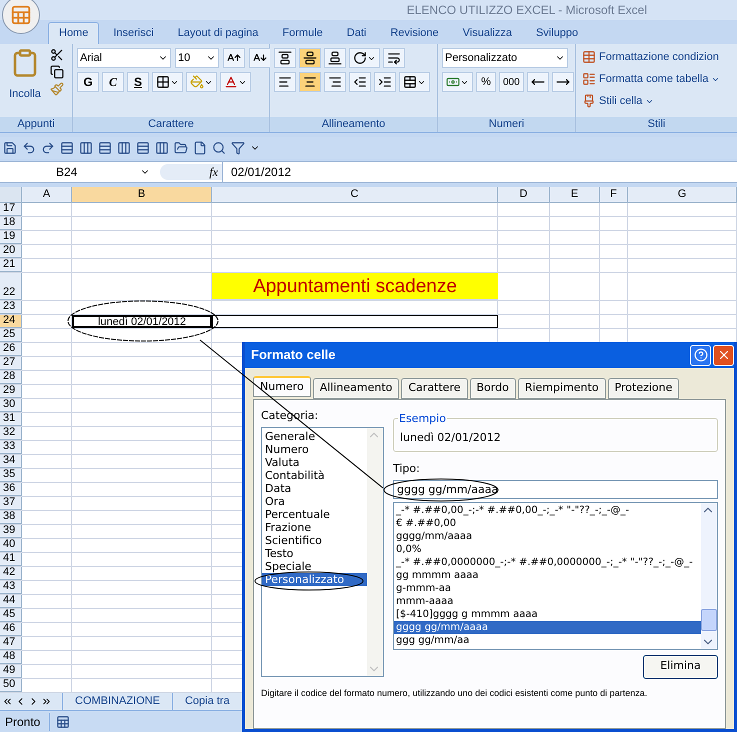 The width and height of the screenshot is (737, 732). I want to click on column-header: F, so click(614, 194).